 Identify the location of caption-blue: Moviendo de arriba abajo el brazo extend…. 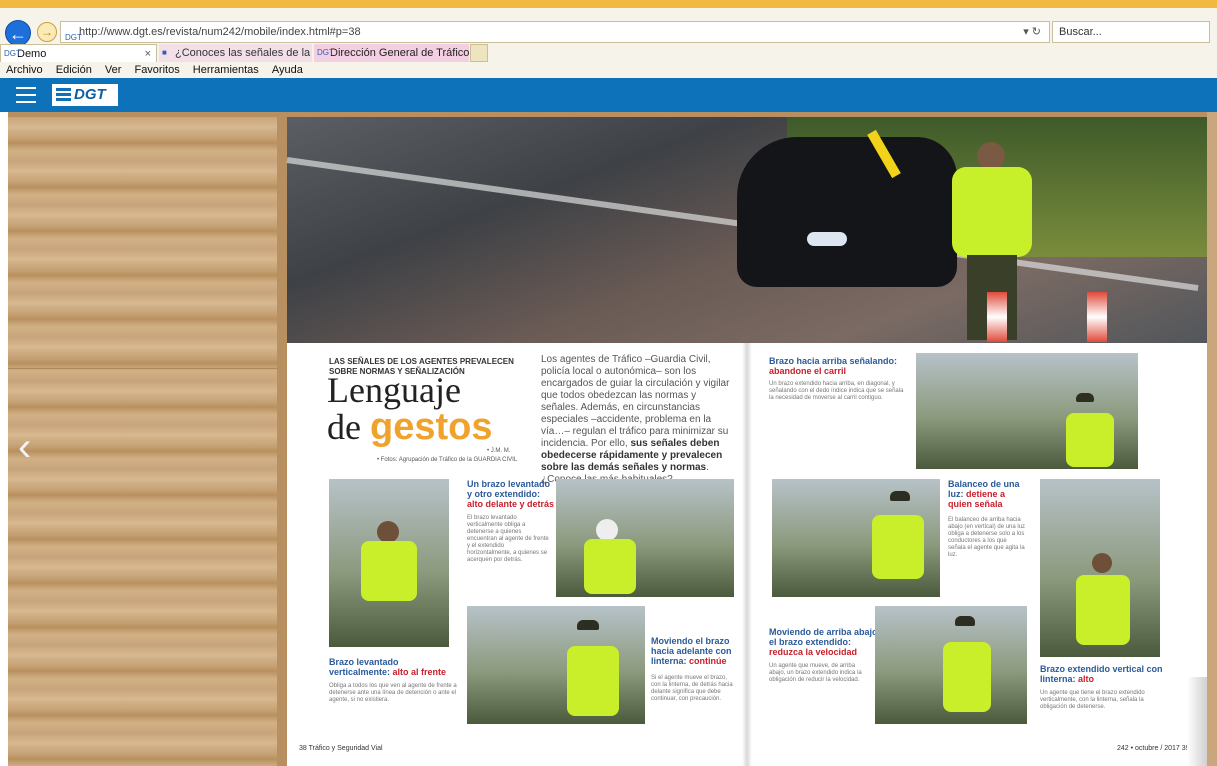
(823, 637).